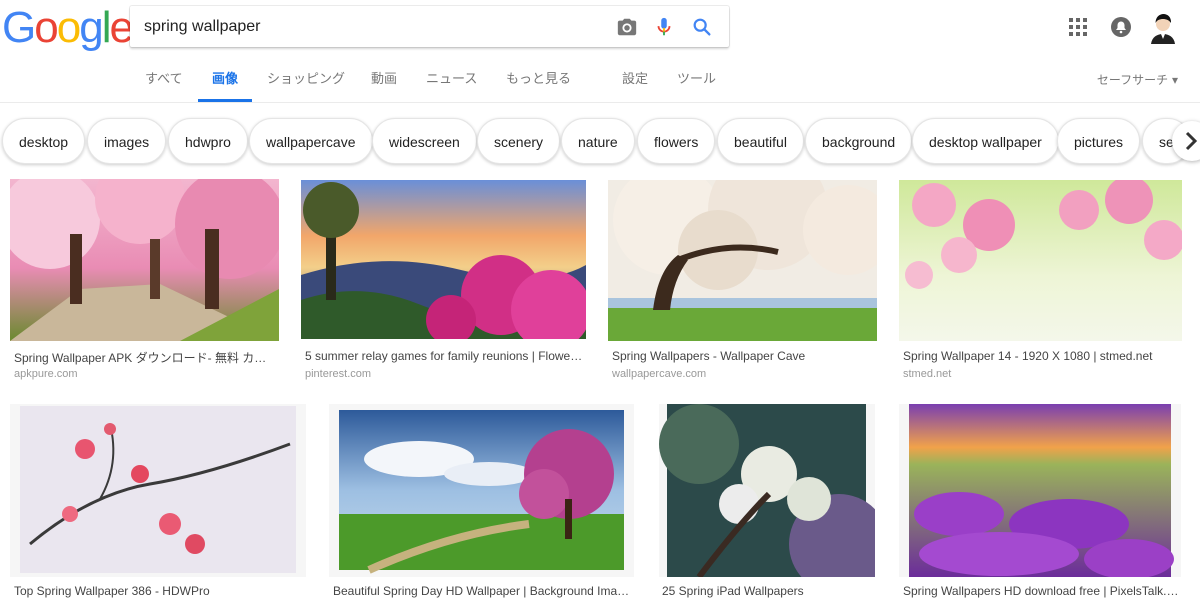  I want to click on cherry-blossom-path-image, so click(144, 260).